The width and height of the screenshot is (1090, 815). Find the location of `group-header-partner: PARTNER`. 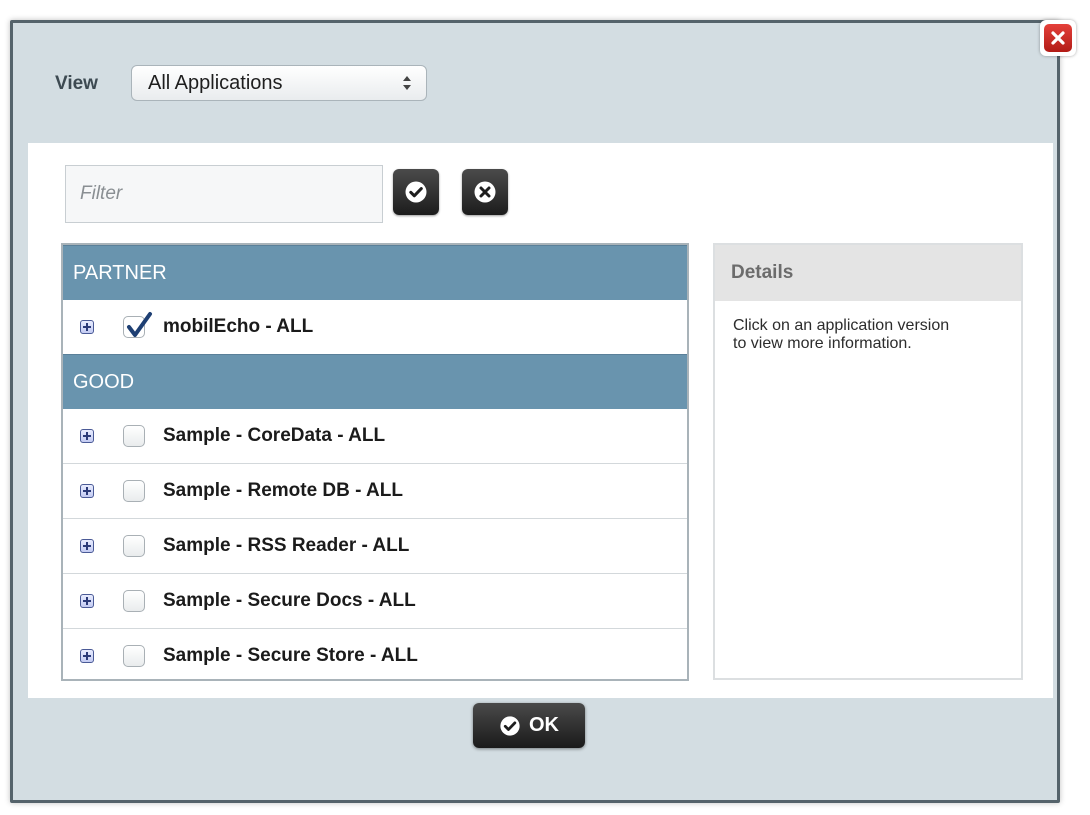

group-header-partner: PARTNER is located at coordinates (375, 272).